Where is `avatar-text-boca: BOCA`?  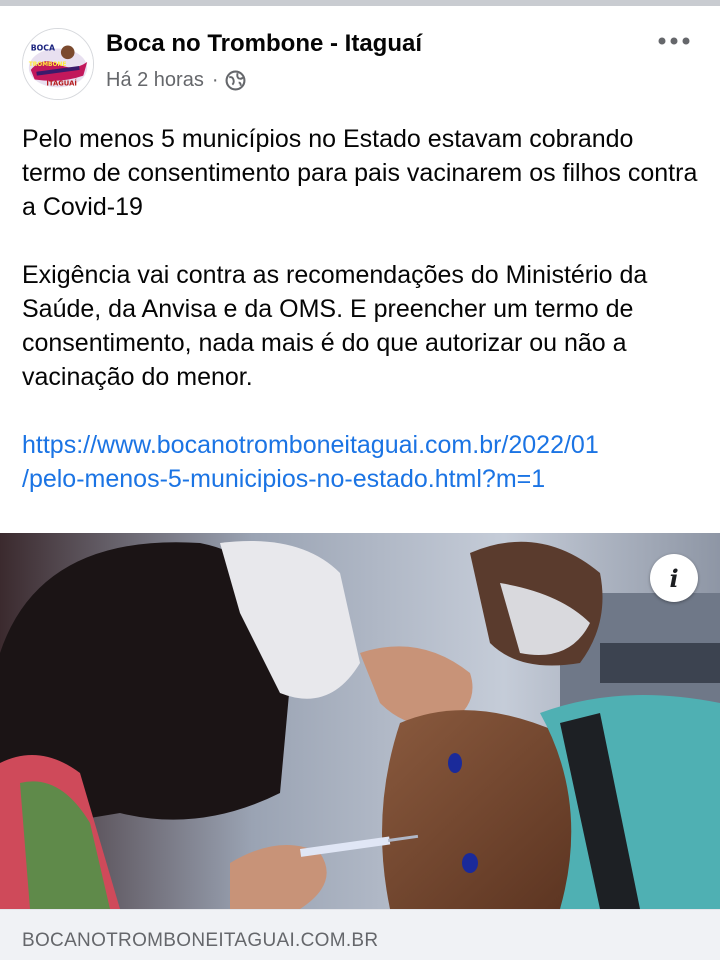 avatar-text-boca: BOCA is located at coordinates (43, 47).